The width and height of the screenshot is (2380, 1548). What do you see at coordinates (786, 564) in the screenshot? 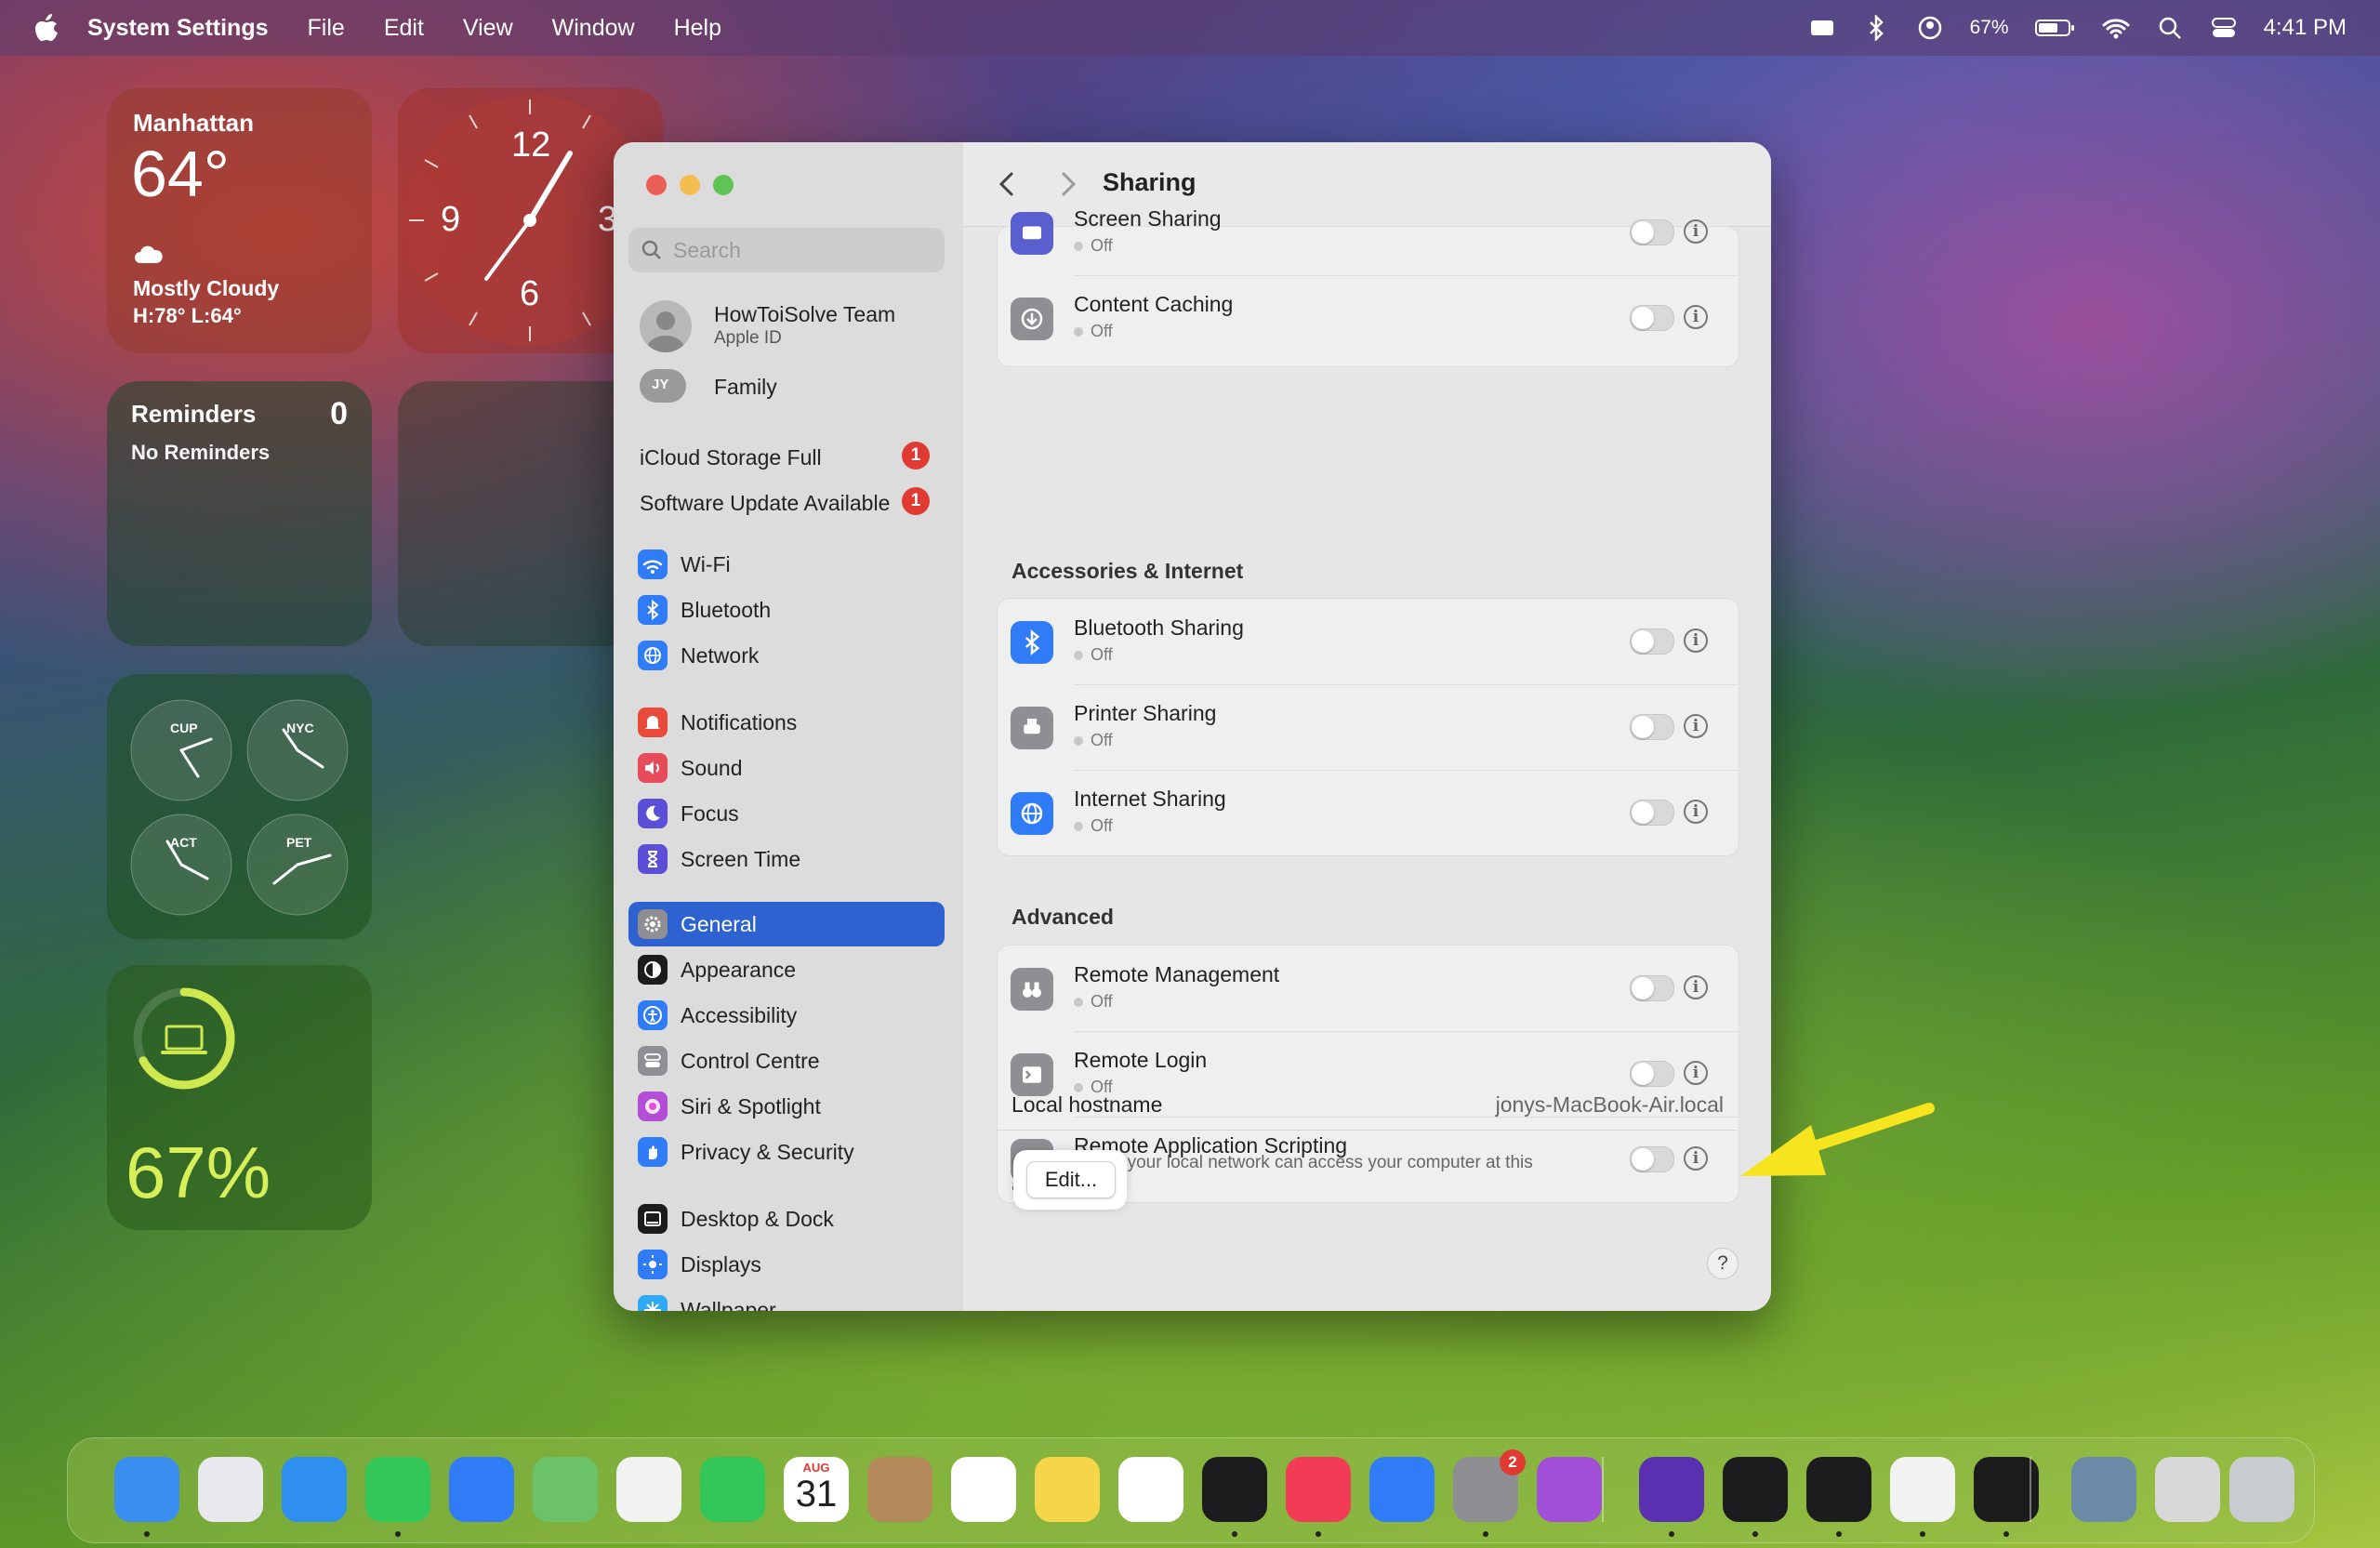
I see `sidebar-item-wi-fi: Wi-Fi` at bounding box center [786, 564].